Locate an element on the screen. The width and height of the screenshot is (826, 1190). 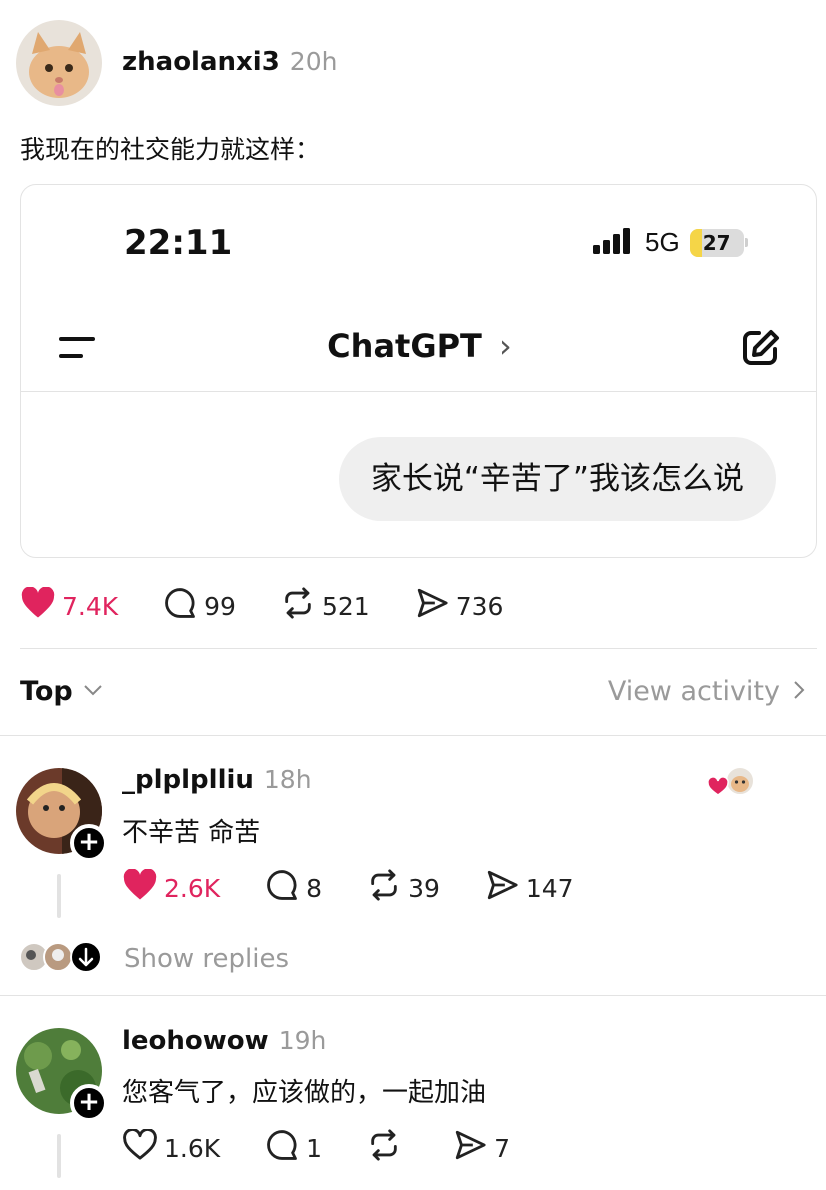
network-label: 5G is located at coordinates (662, 242).